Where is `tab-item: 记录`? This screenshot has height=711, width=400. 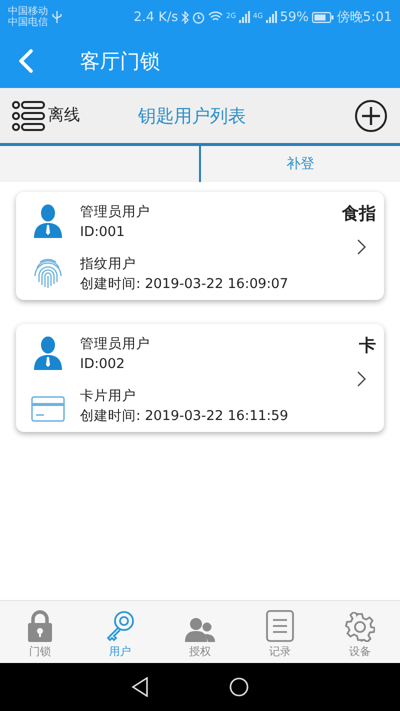 tab-item: 记录 is located at coordinates (280, 632).